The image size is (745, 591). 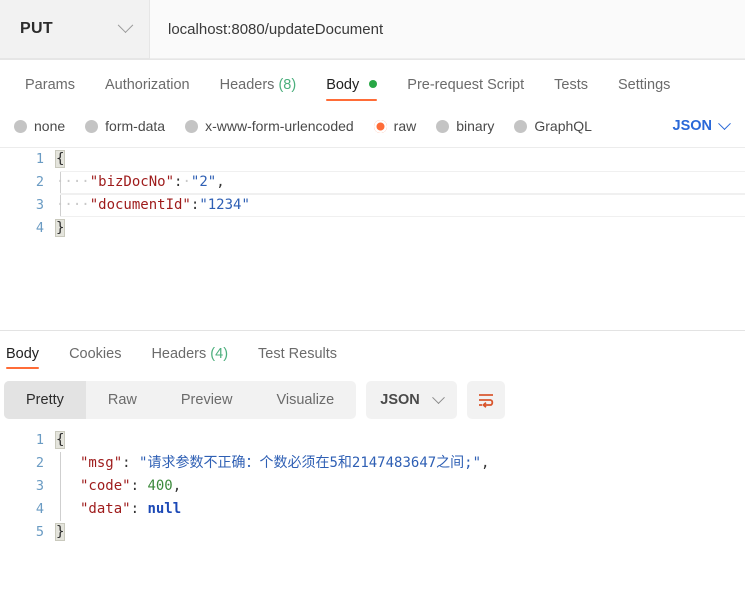 I want to click on code-line: 5 }, so click(x=372, y=532).